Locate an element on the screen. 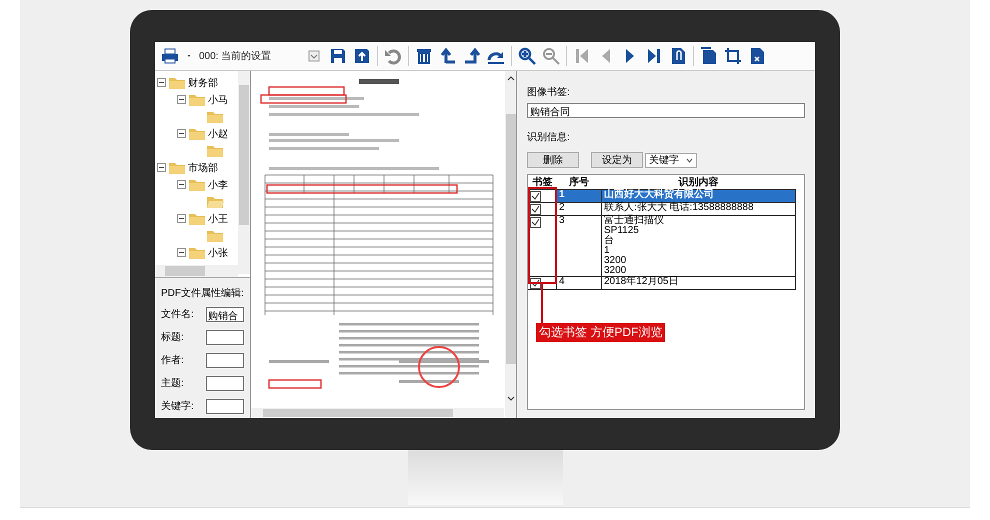  last-page-icon is located at coordinates (654, 56).